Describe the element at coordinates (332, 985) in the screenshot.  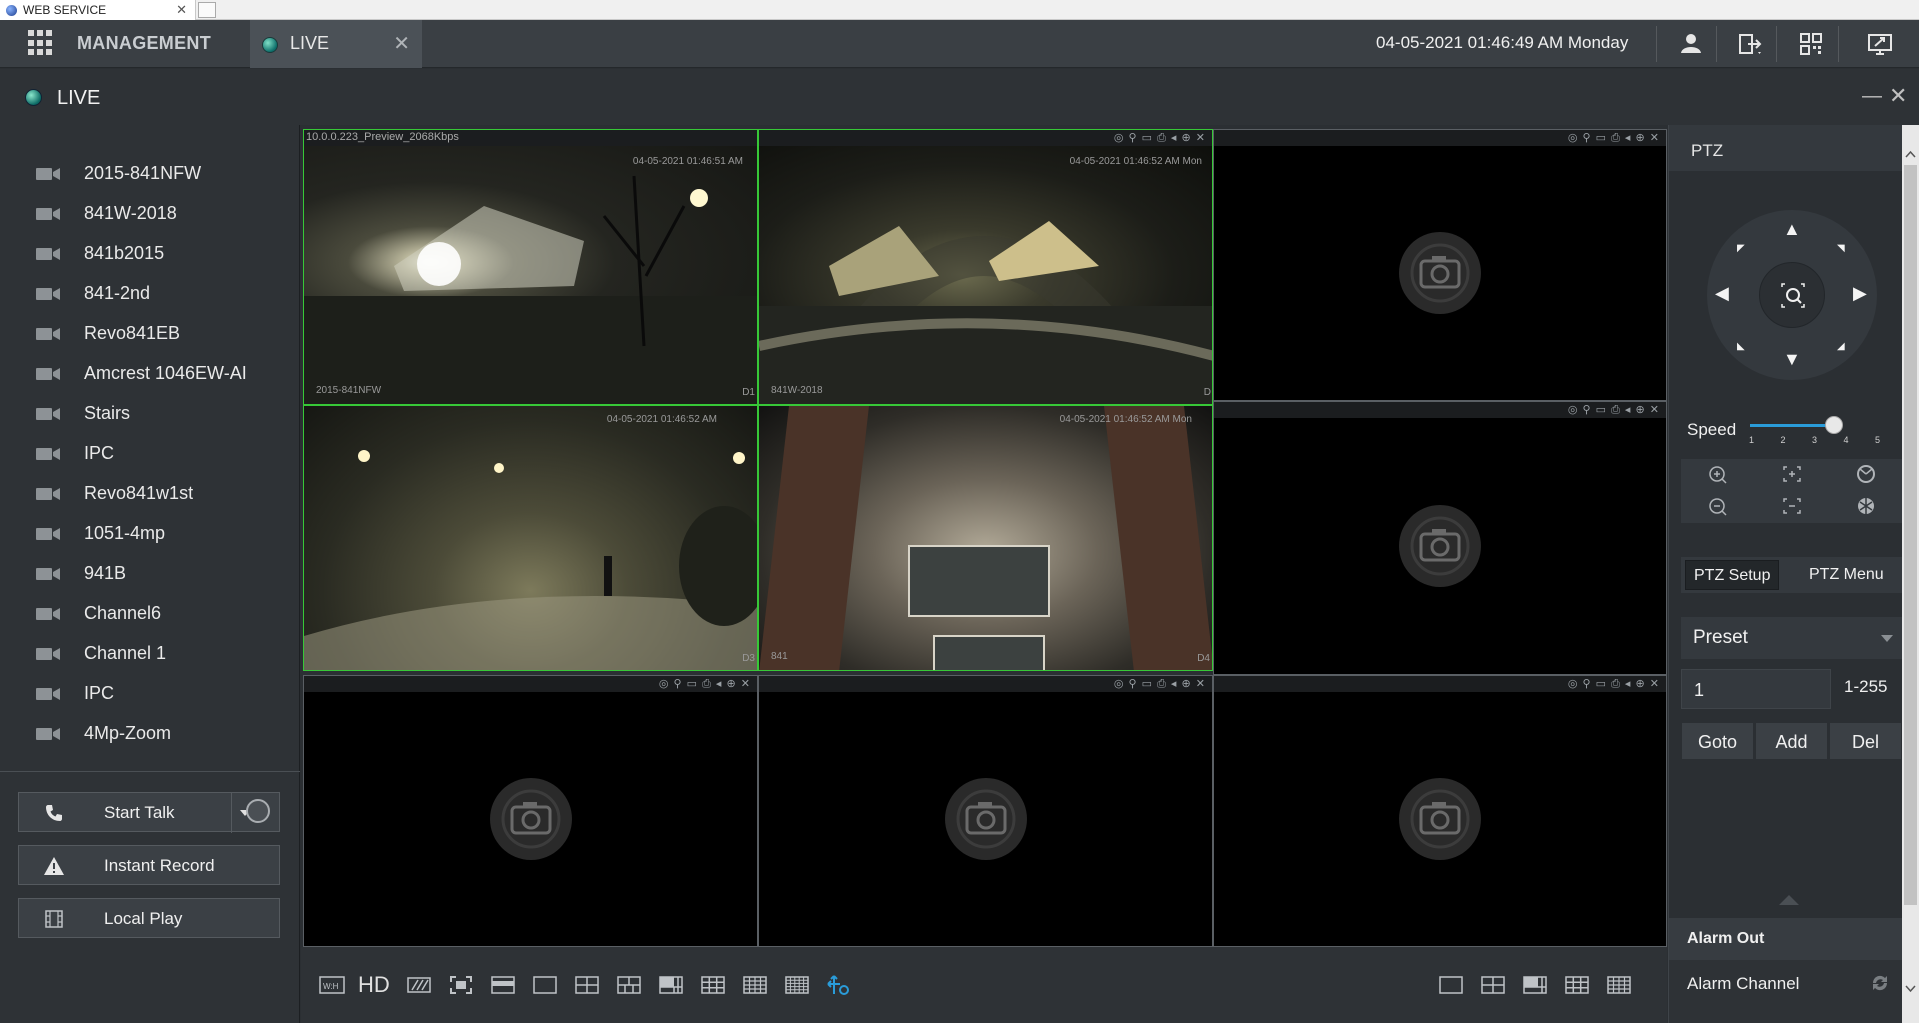
I see `aspect-ratio-icon: W:H` at that location.